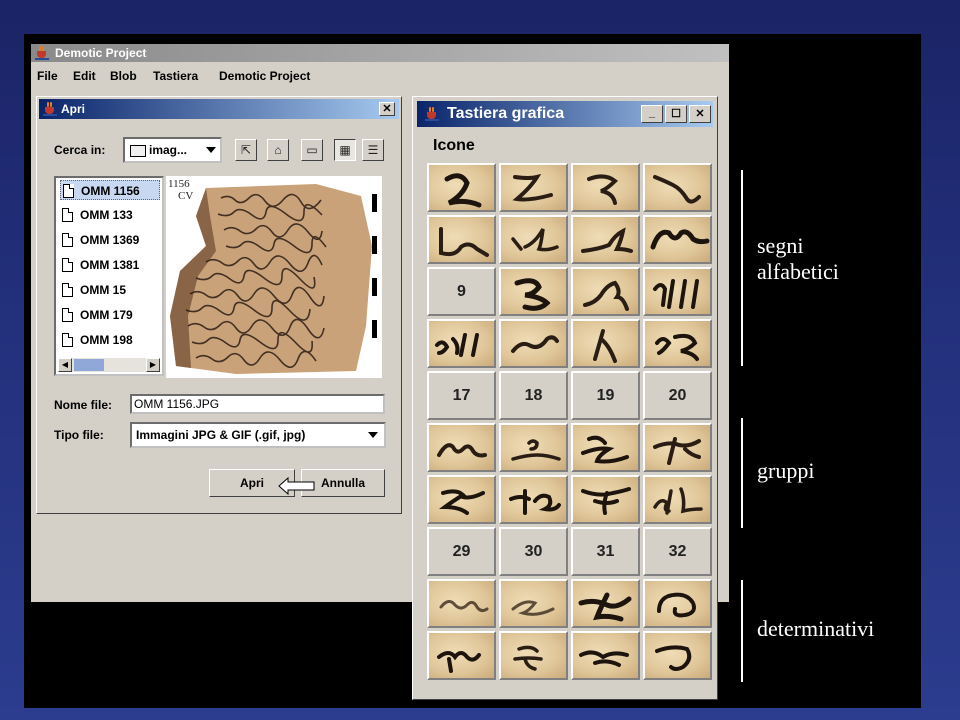 This screenshot has width=960, height=720. Describe the element at coordinates (110, 340) in the screenshot. I see `list-item: OMM 198` at that location.